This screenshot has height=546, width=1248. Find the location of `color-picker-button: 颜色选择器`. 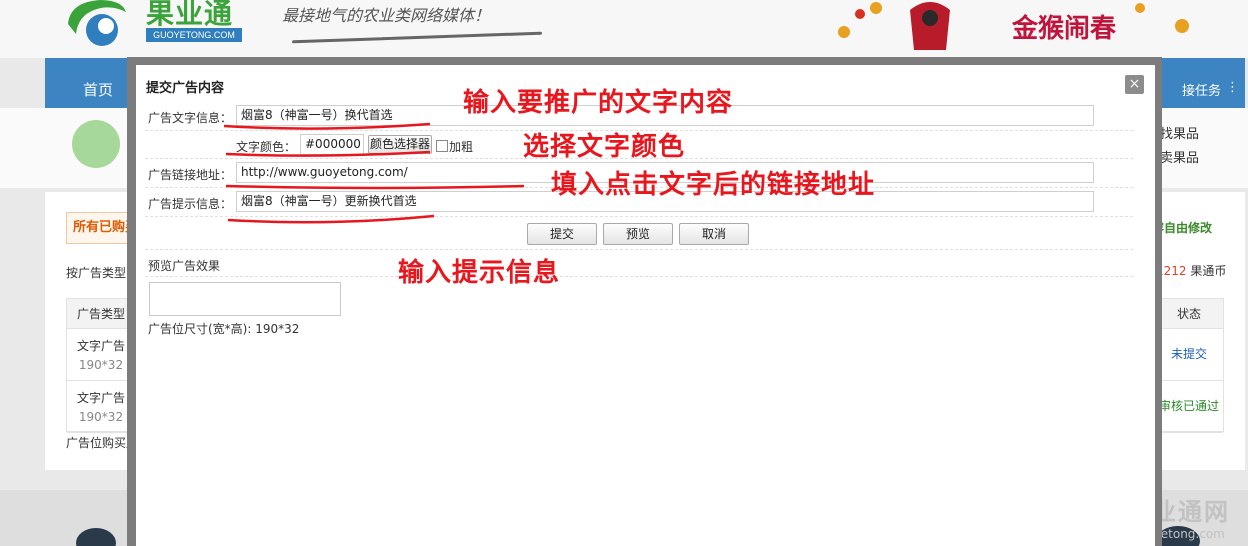

color-picker-button: 颜色选择器 is located at coordinates (400, 144).